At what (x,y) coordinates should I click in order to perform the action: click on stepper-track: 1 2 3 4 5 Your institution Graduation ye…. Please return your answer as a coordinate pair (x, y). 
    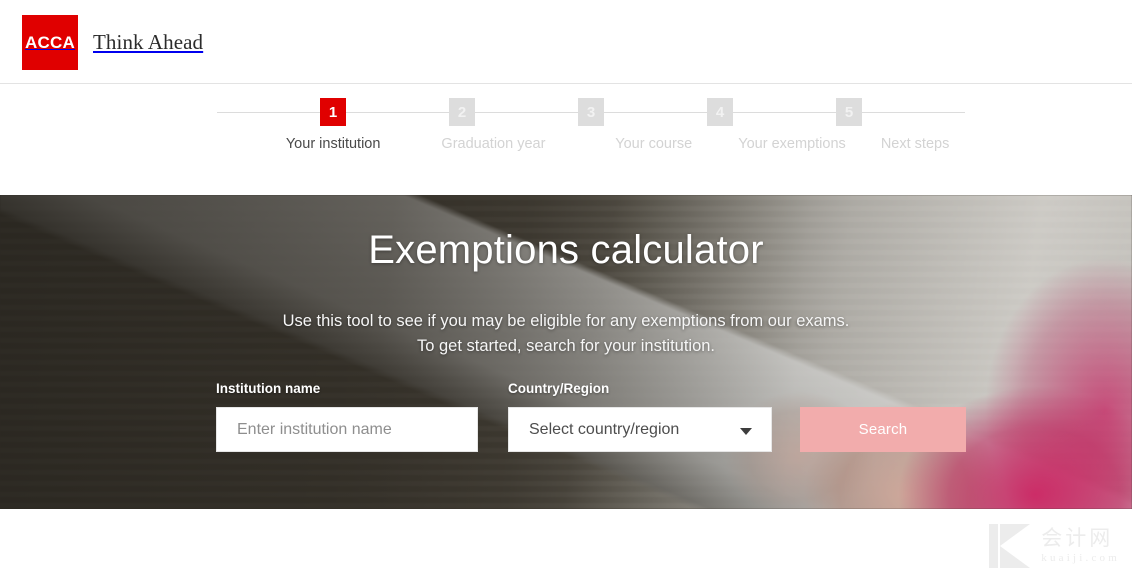
    Looking at the image, I should click on (591, 139).